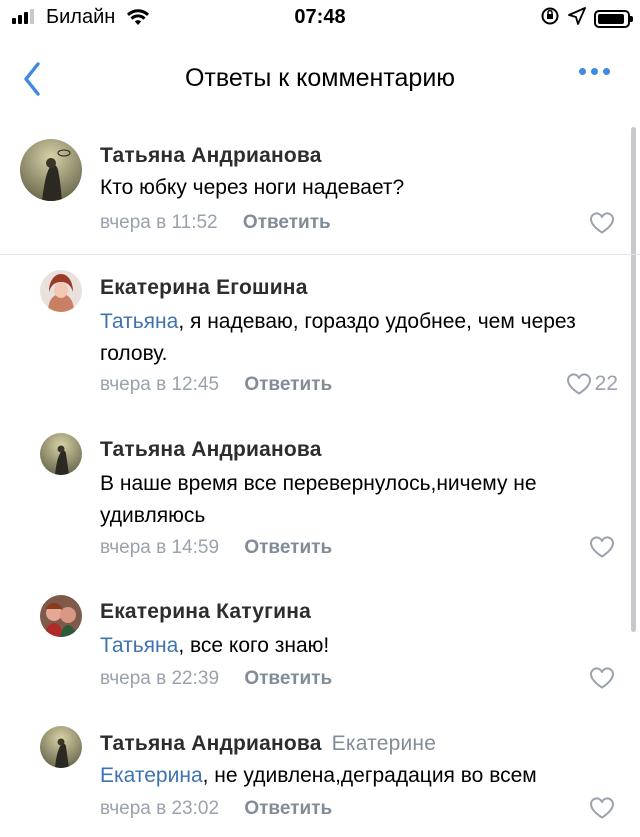 The height and width of the screenshot is (837, 640). I want to click on comment-author: Татьяна Андрианова Екатерине, so click(268, 744).